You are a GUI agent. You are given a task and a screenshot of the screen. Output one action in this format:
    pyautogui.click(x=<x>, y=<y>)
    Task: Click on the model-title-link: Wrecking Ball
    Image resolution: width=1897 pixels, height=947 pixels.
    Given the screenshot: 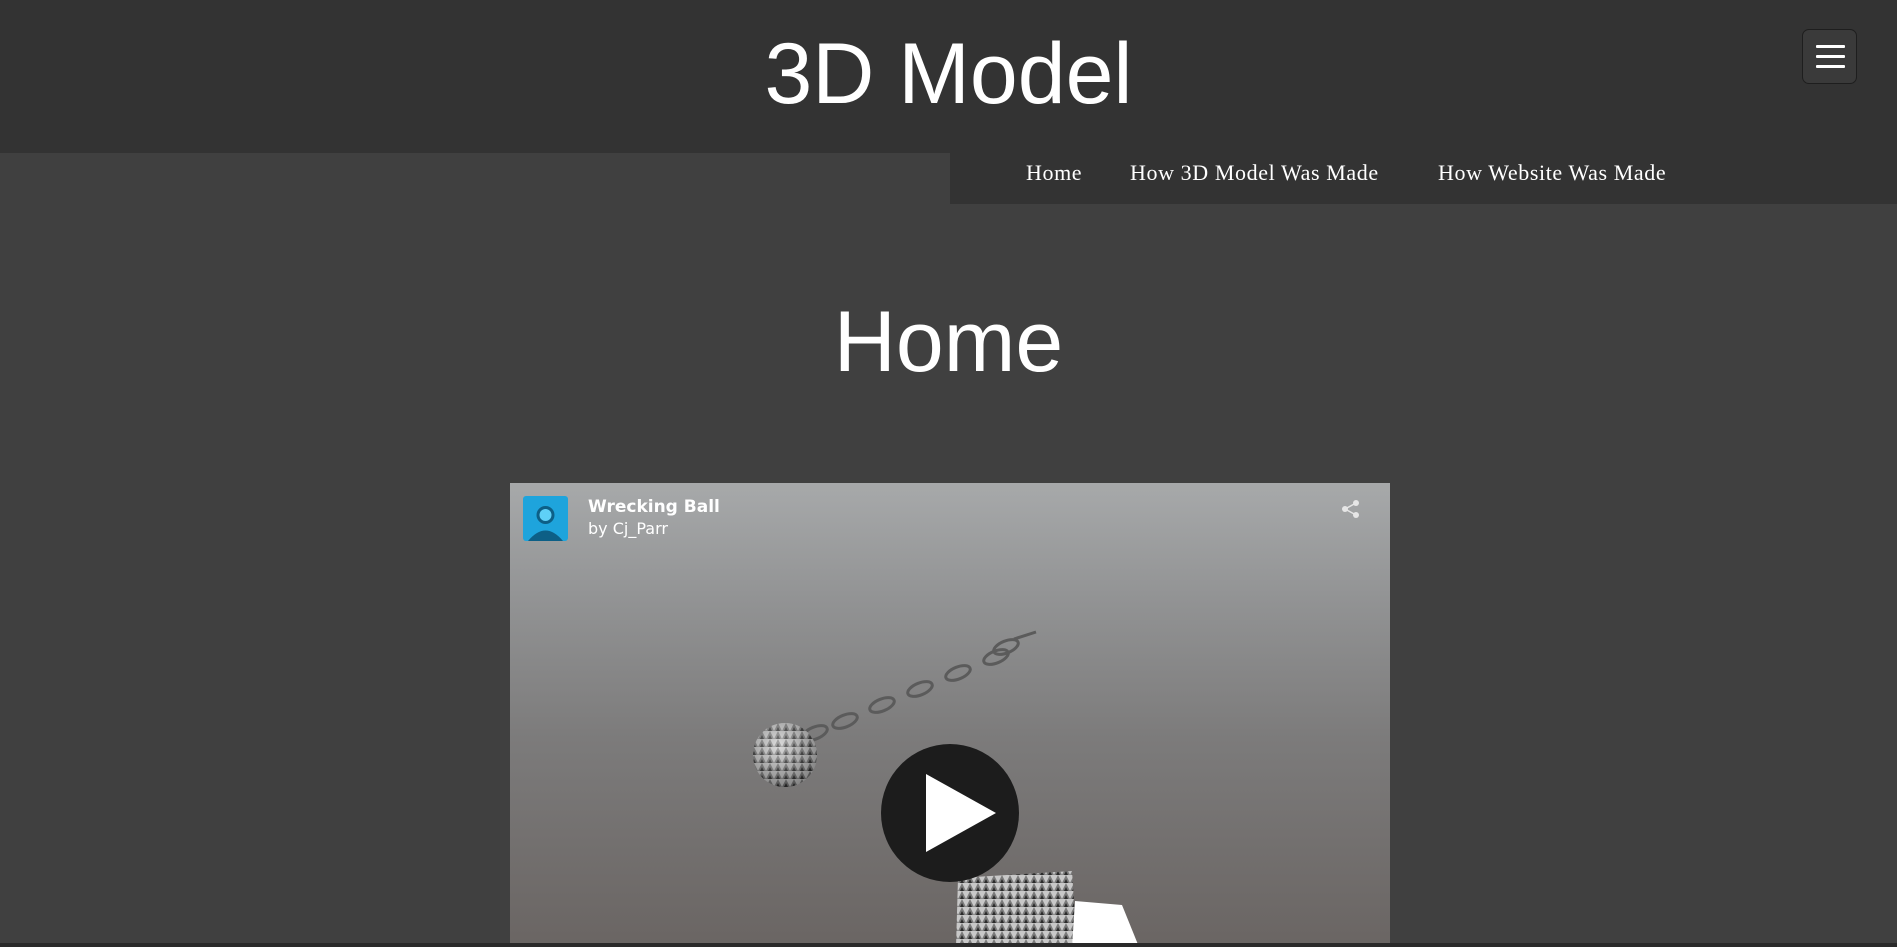 What is the action you would take?
    pyautogui.click(x=654, y=507)
    